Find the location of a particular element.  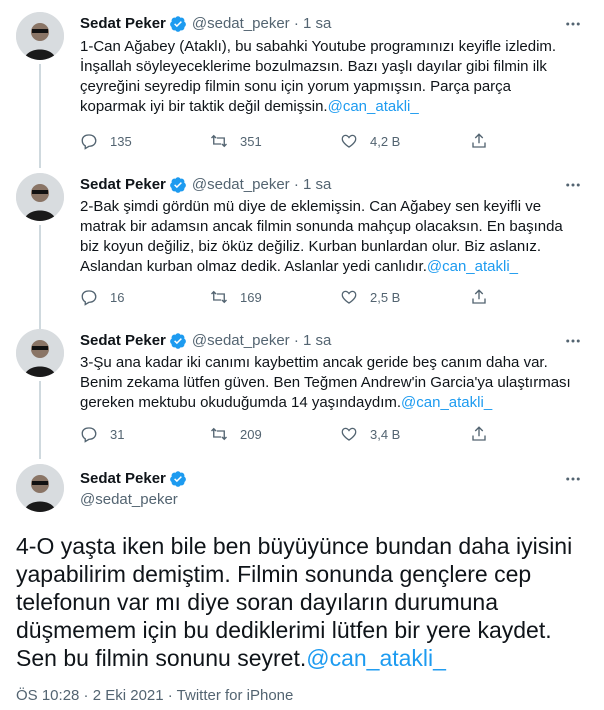

like-button: 3,4 B is located at coordinates (405, 434).